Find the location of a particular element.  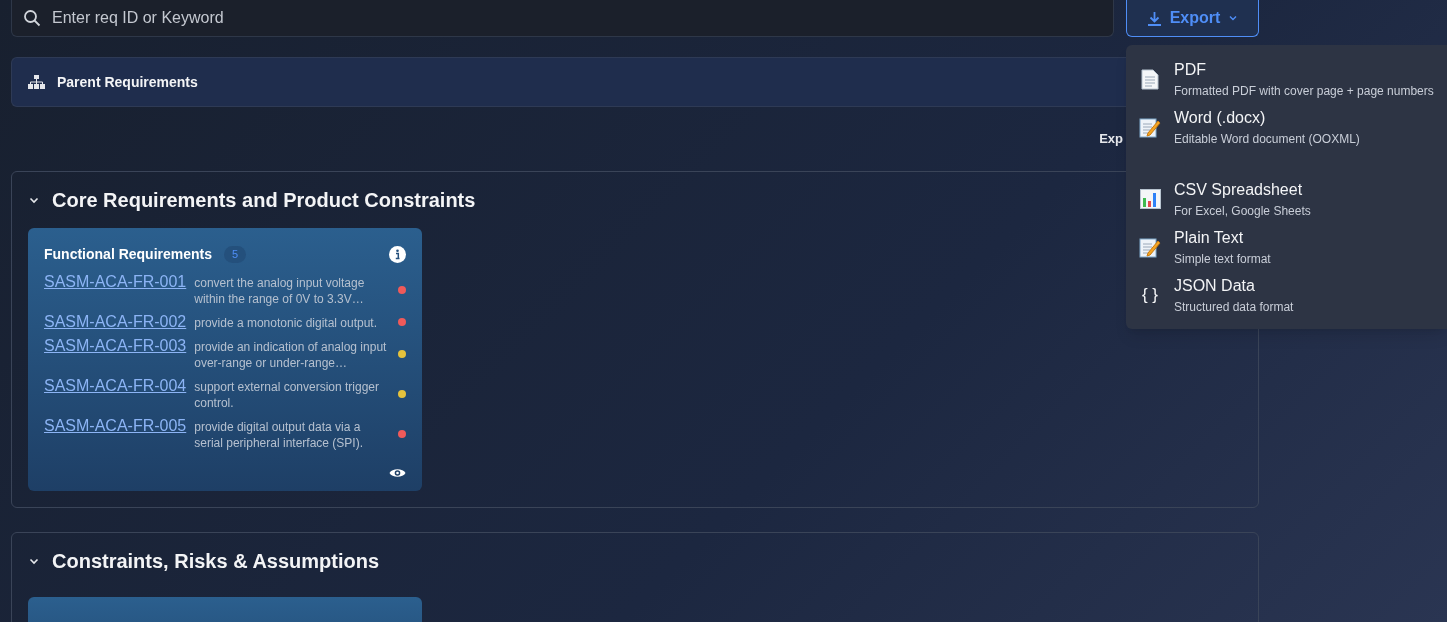

export-menu-item: Plain Text Simple text format is located at coordinates (1286, 247).